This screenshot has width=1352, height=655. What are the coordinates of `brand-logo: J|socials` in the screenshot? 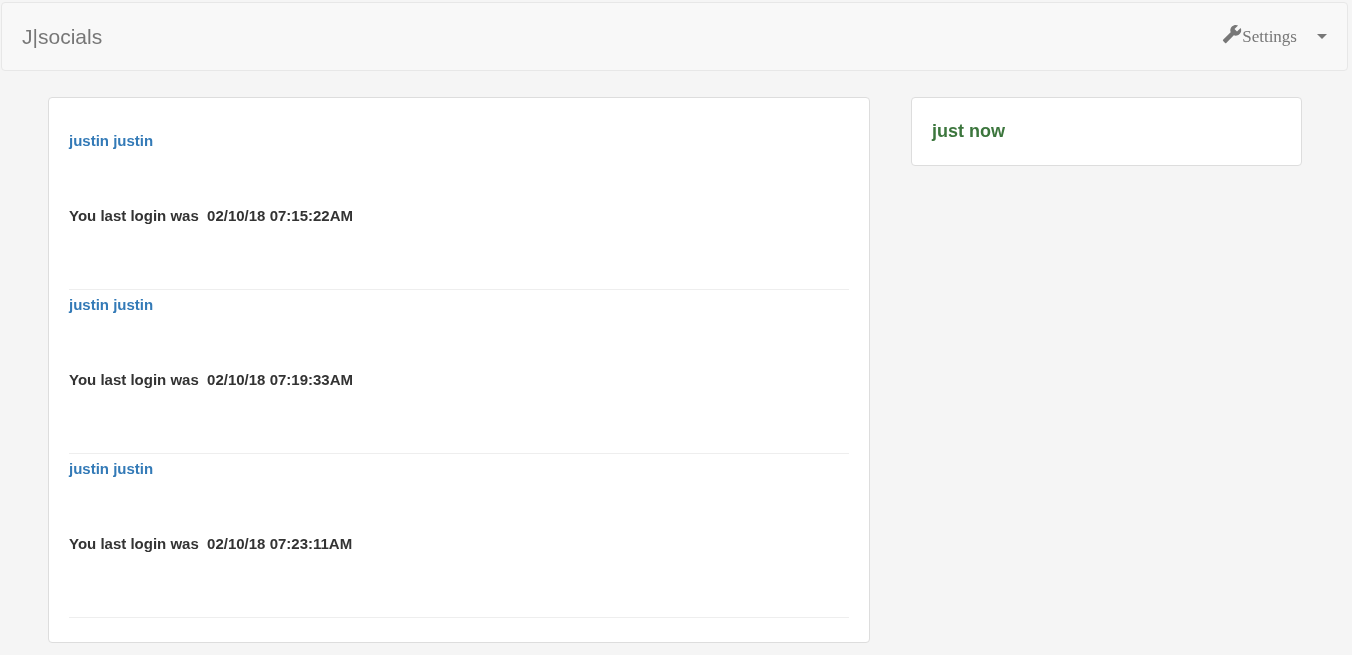 It's located at (62, 36).